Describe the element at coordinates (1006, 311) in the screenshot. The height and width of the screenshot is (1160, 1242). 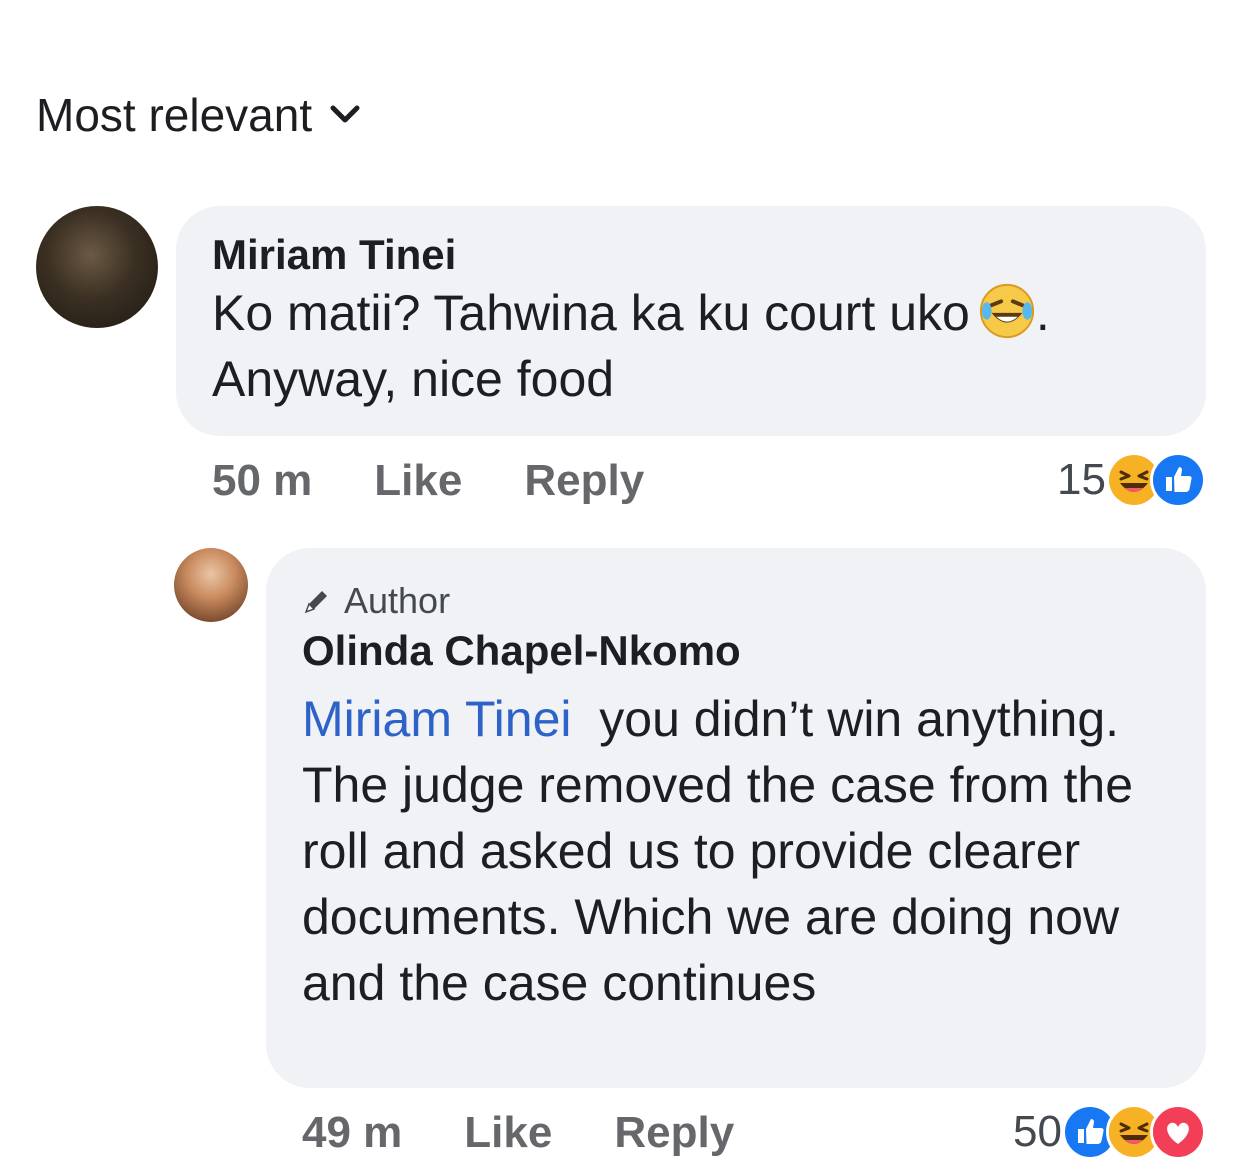
I see `laughing-tears-emoji-icon` at that location.